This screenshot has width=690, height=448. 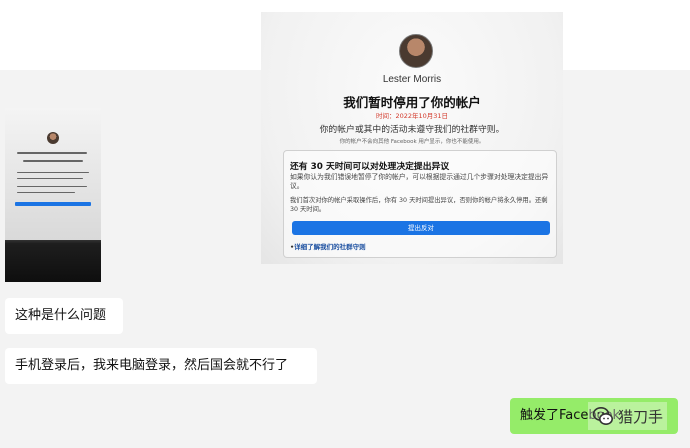 I want to click on appeal-button: 提出反对, so click(x=421, y=228).